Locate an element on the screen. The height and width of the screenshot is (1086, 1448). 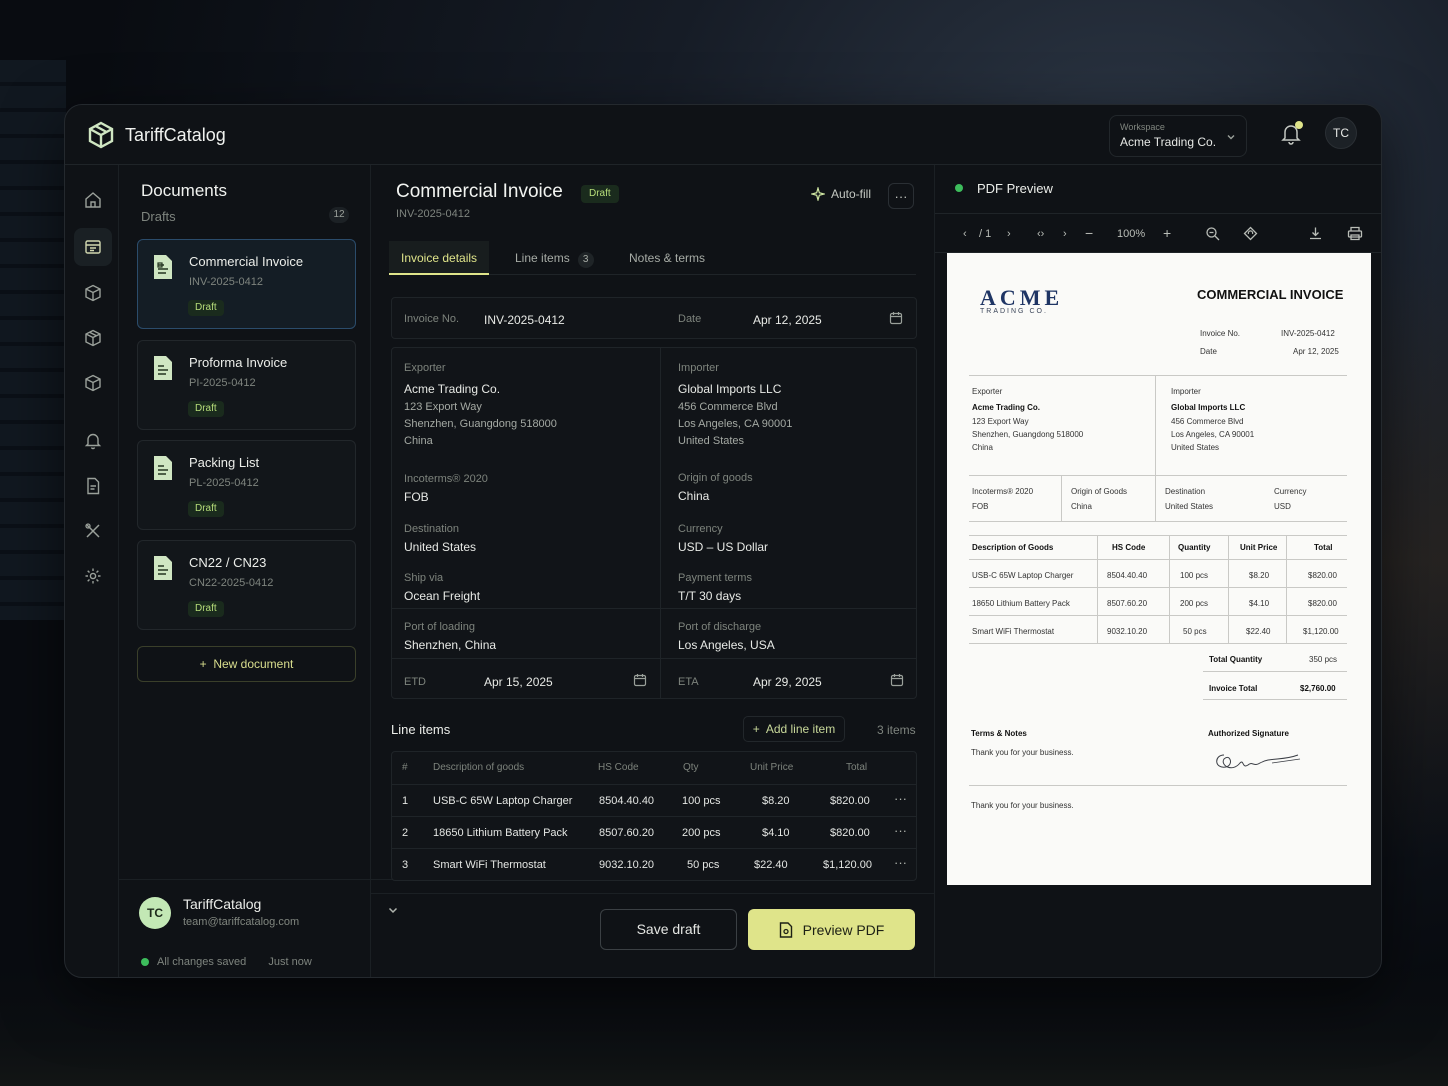
payment-terms-field: T/T 30 days is located at coordinates (709, 596).